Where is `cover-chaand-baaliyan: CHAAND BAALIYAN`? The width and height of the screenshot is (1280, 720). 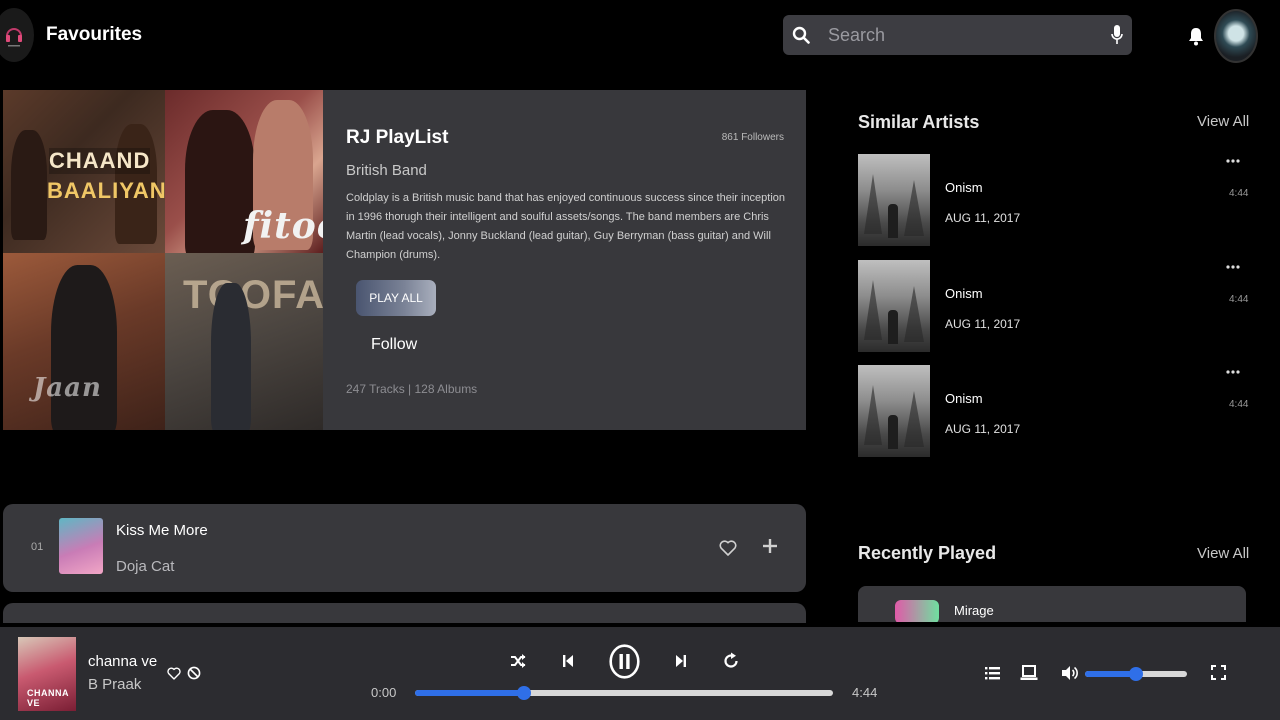 cover-chaand-baaliyan: CHAAND BAALIYAN is located at coordinates (84, 171).